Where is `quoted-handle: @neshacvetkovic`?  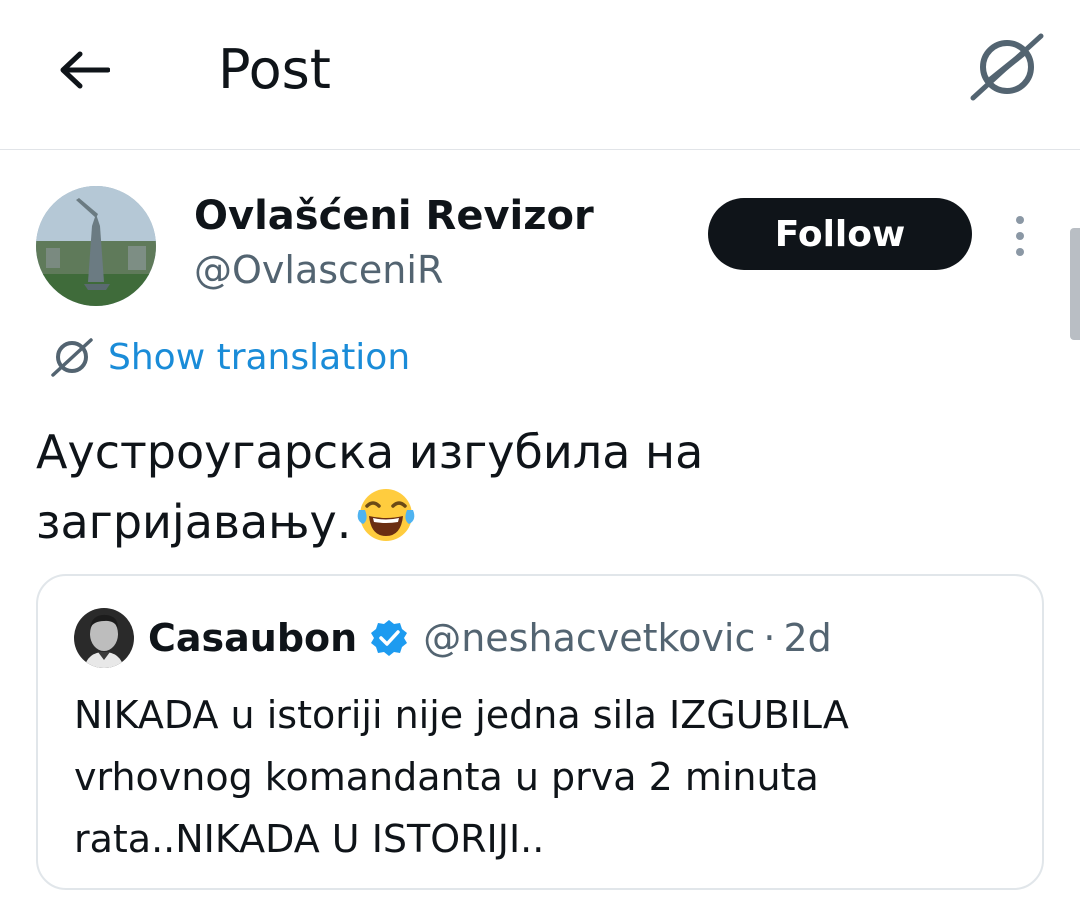
quoted-handle: @neshacvetkovic is located at coordinates (589, 638).